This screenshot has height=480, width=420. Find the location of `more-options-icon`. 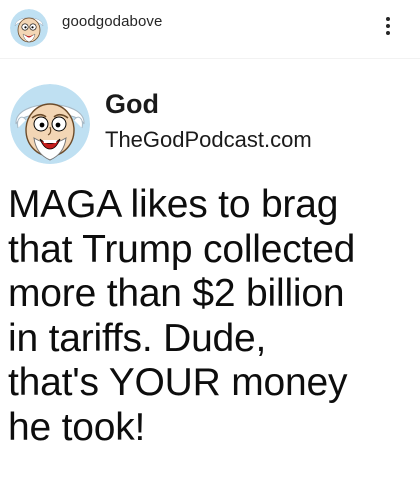

more-options-icon is located at coordinates (388, 26).